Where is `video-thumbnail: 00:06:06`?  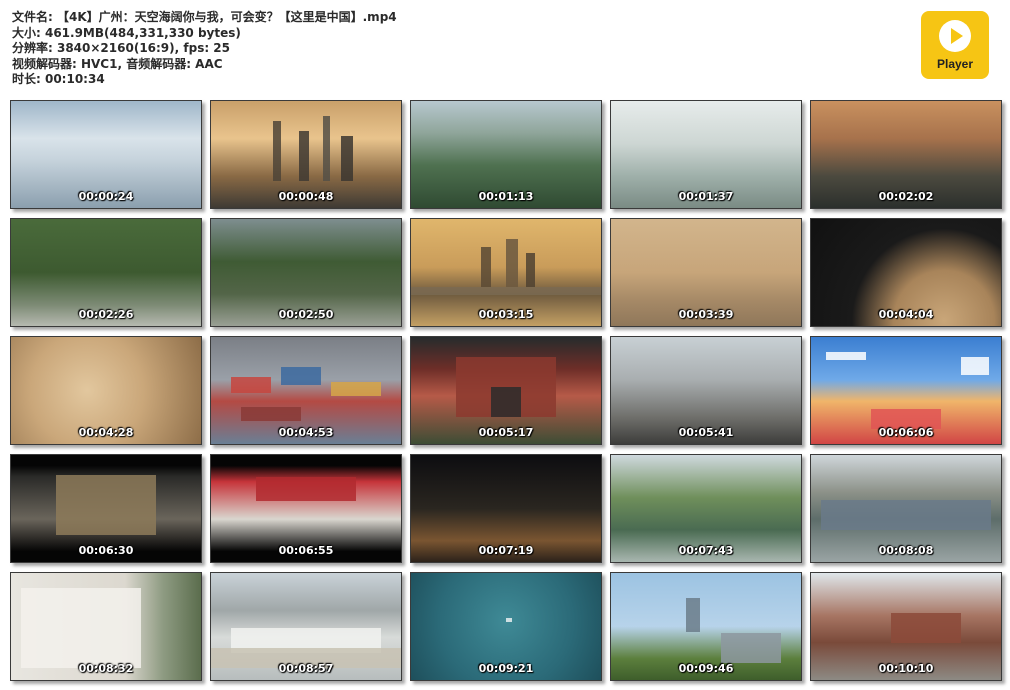
video-thumbnail: 00:06:06 is located at coordinates (906, 390).